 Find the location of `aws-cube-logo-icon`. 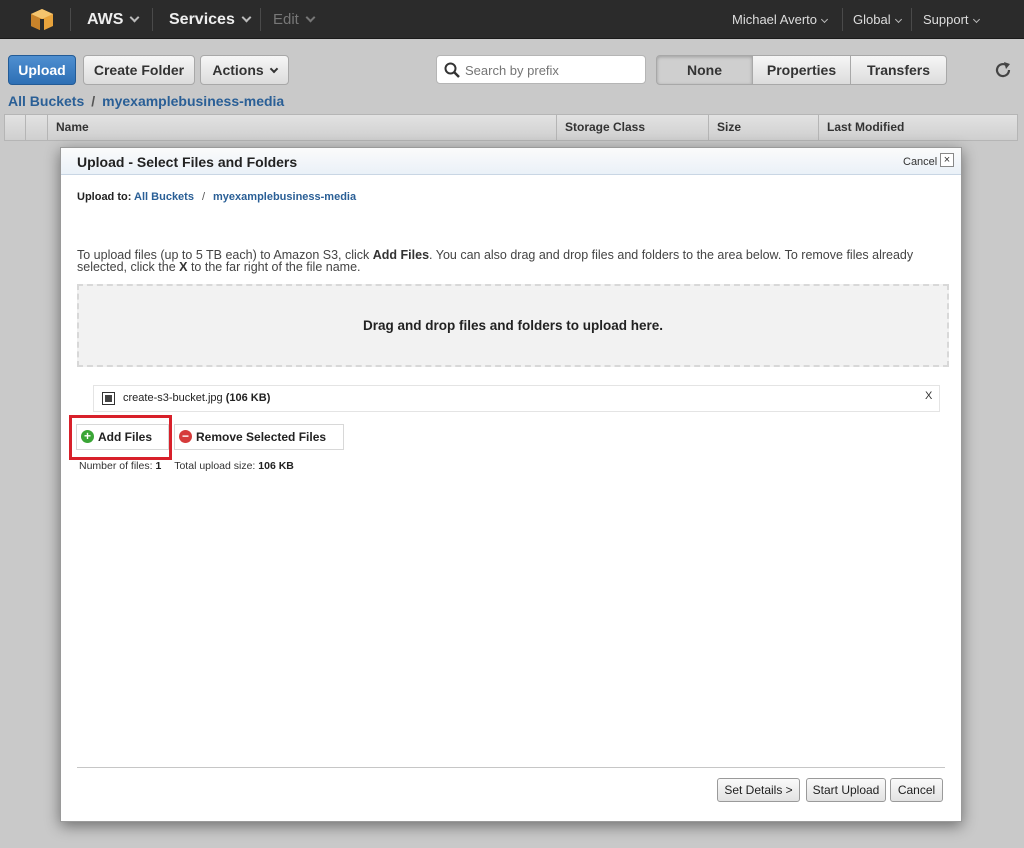

aws-cube-logo-icon is located at coordinates (42, 20).